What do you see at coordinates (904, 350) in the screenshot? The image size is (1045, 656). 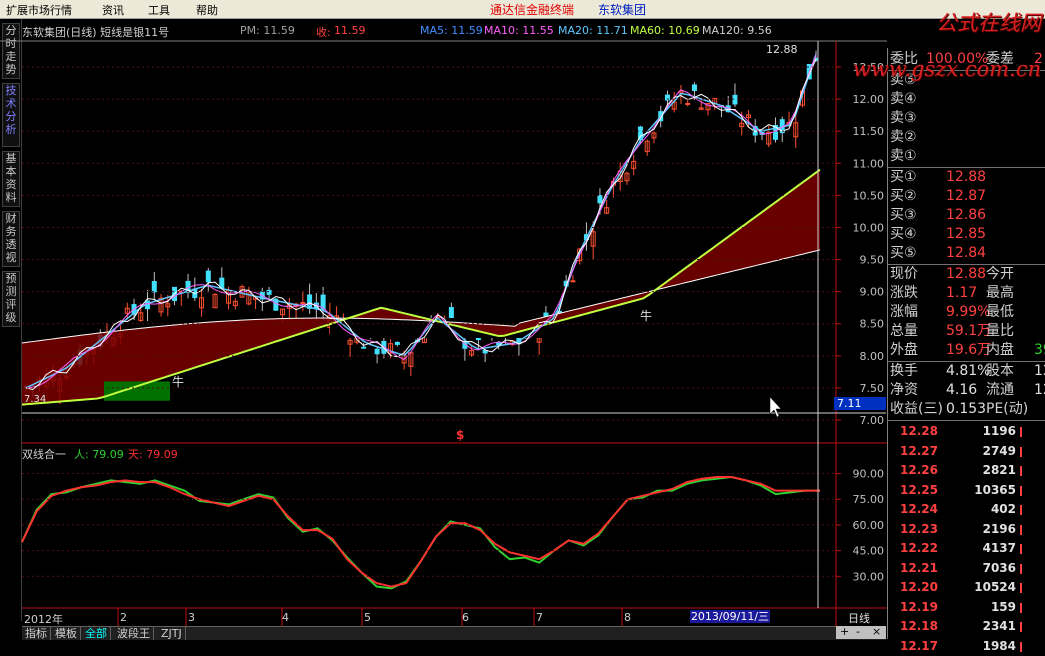 I see `stat-label: 外盘` at bounding box center [904, 350].